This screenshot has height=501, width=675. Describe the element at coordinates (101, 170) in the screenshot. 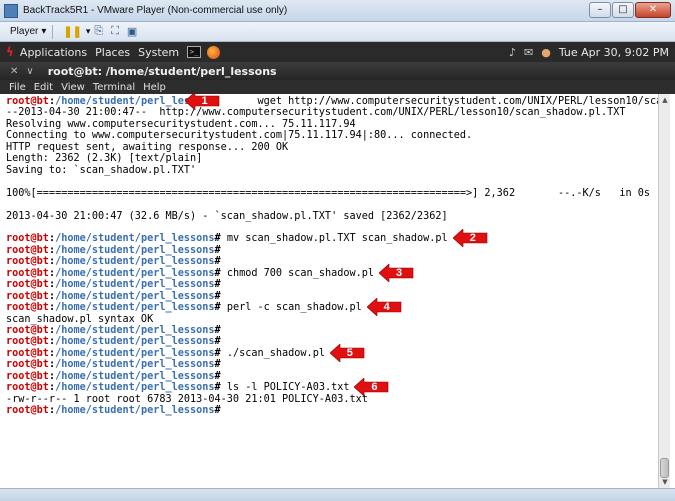

I see `output-line: Saving to: `scan_shadow.pl.TXT'` at that location.